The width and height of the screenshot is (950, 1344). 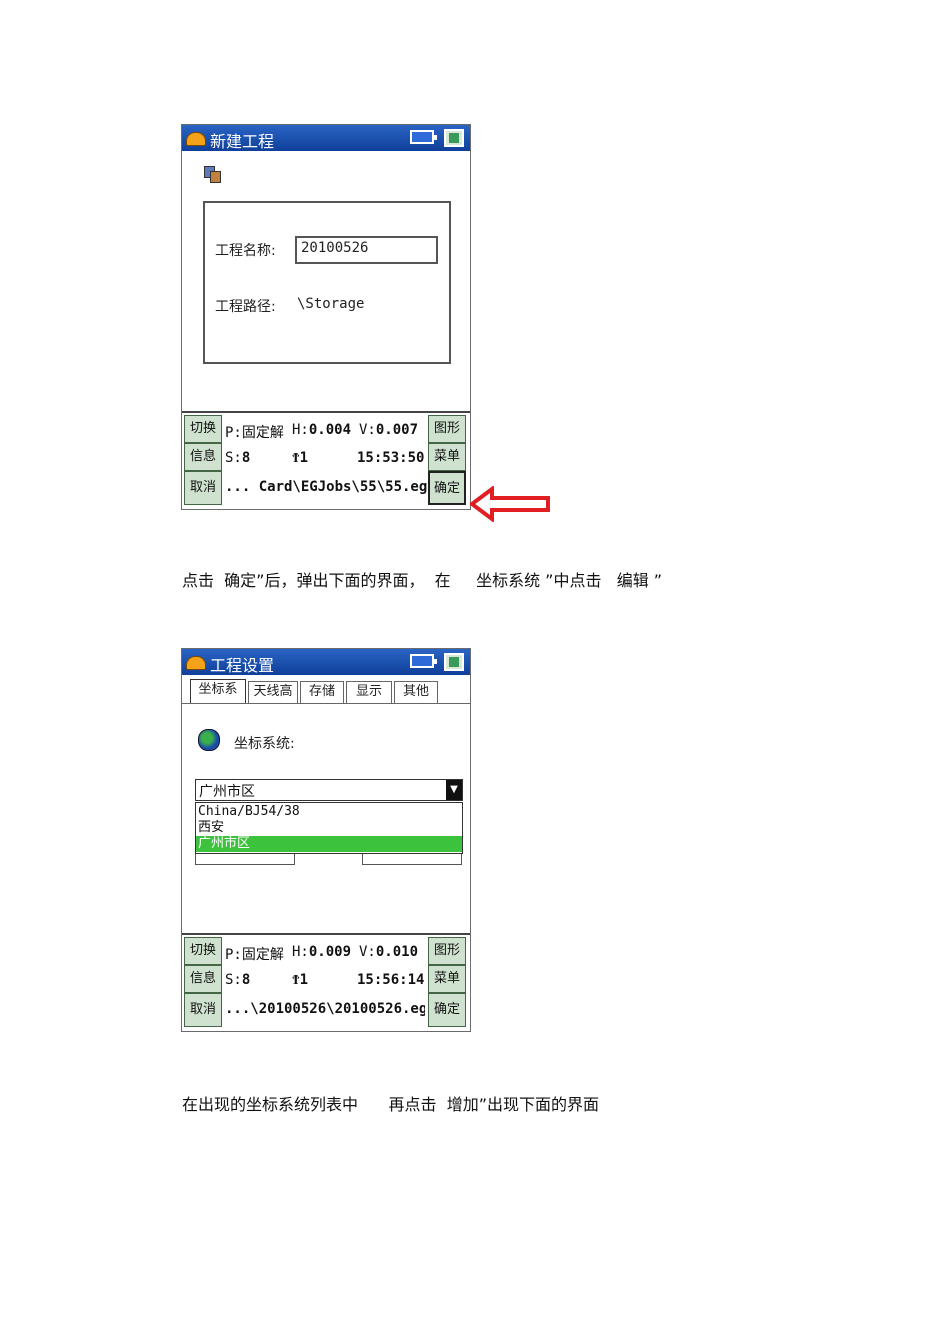 I want to click on tab-underline, so click(x=326, y=703).